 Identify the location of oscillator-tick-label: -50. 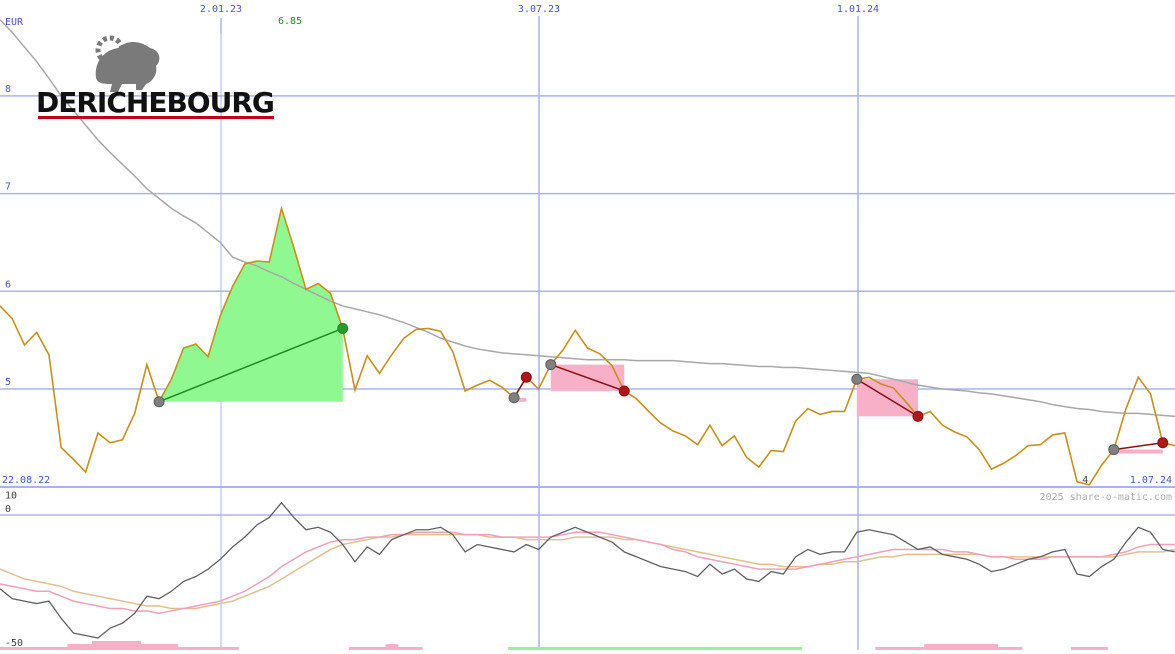
(14, 643).